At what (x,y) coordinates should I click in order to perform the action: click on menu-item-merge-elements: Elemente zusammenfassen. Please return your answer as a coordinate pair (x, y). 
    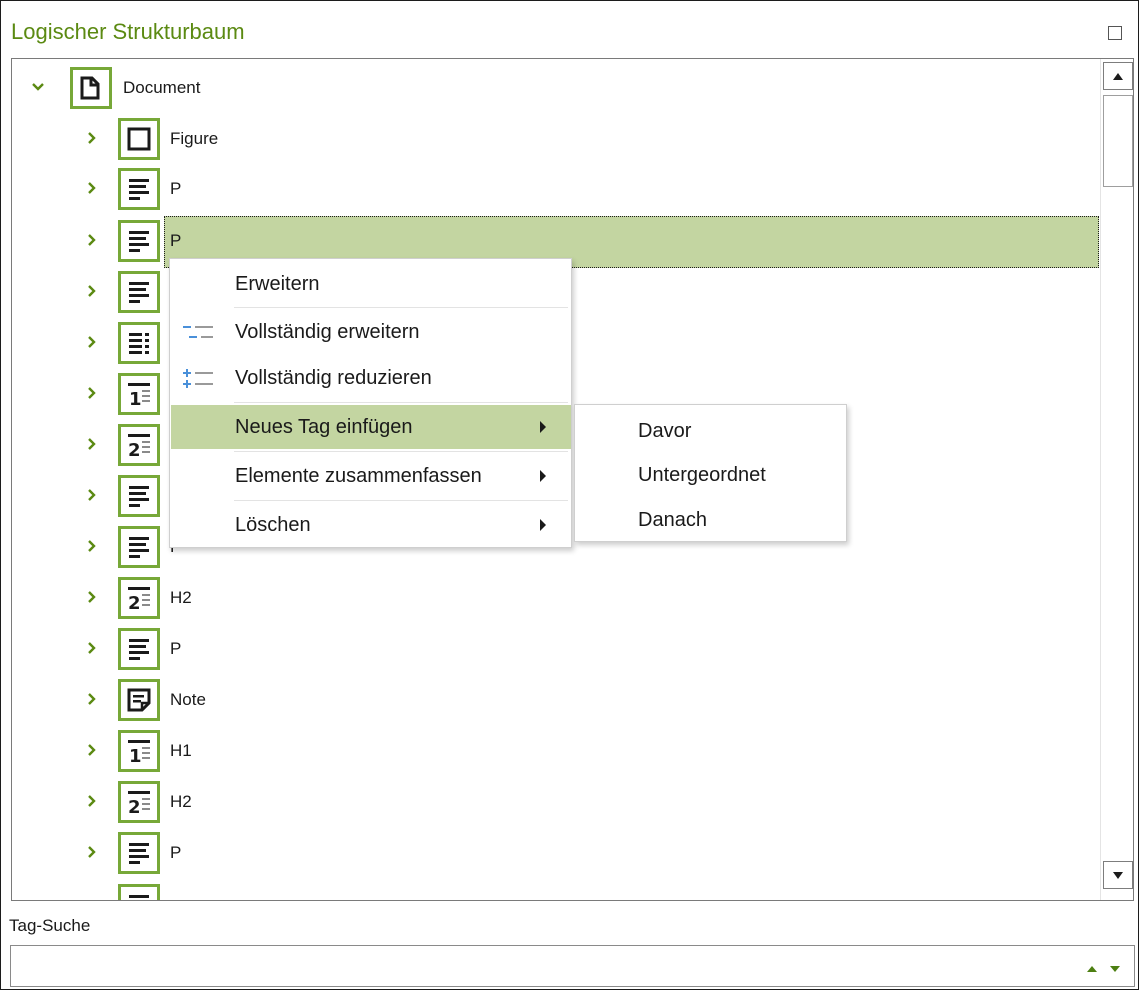
    Looking at the image, I should click on (371, 476).